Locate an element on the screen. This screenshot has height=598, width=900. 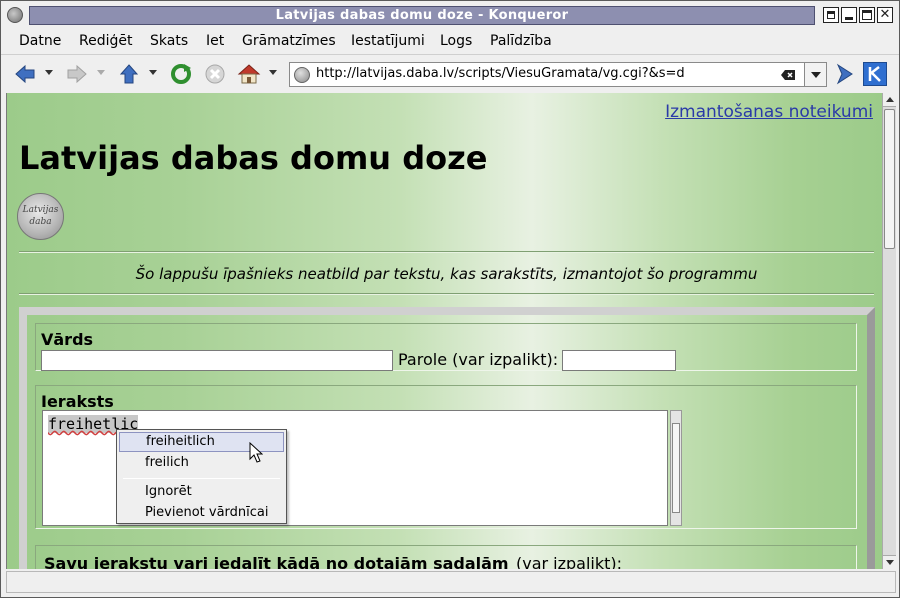
textarea-scrollbar is located at coordinates (676, 468).